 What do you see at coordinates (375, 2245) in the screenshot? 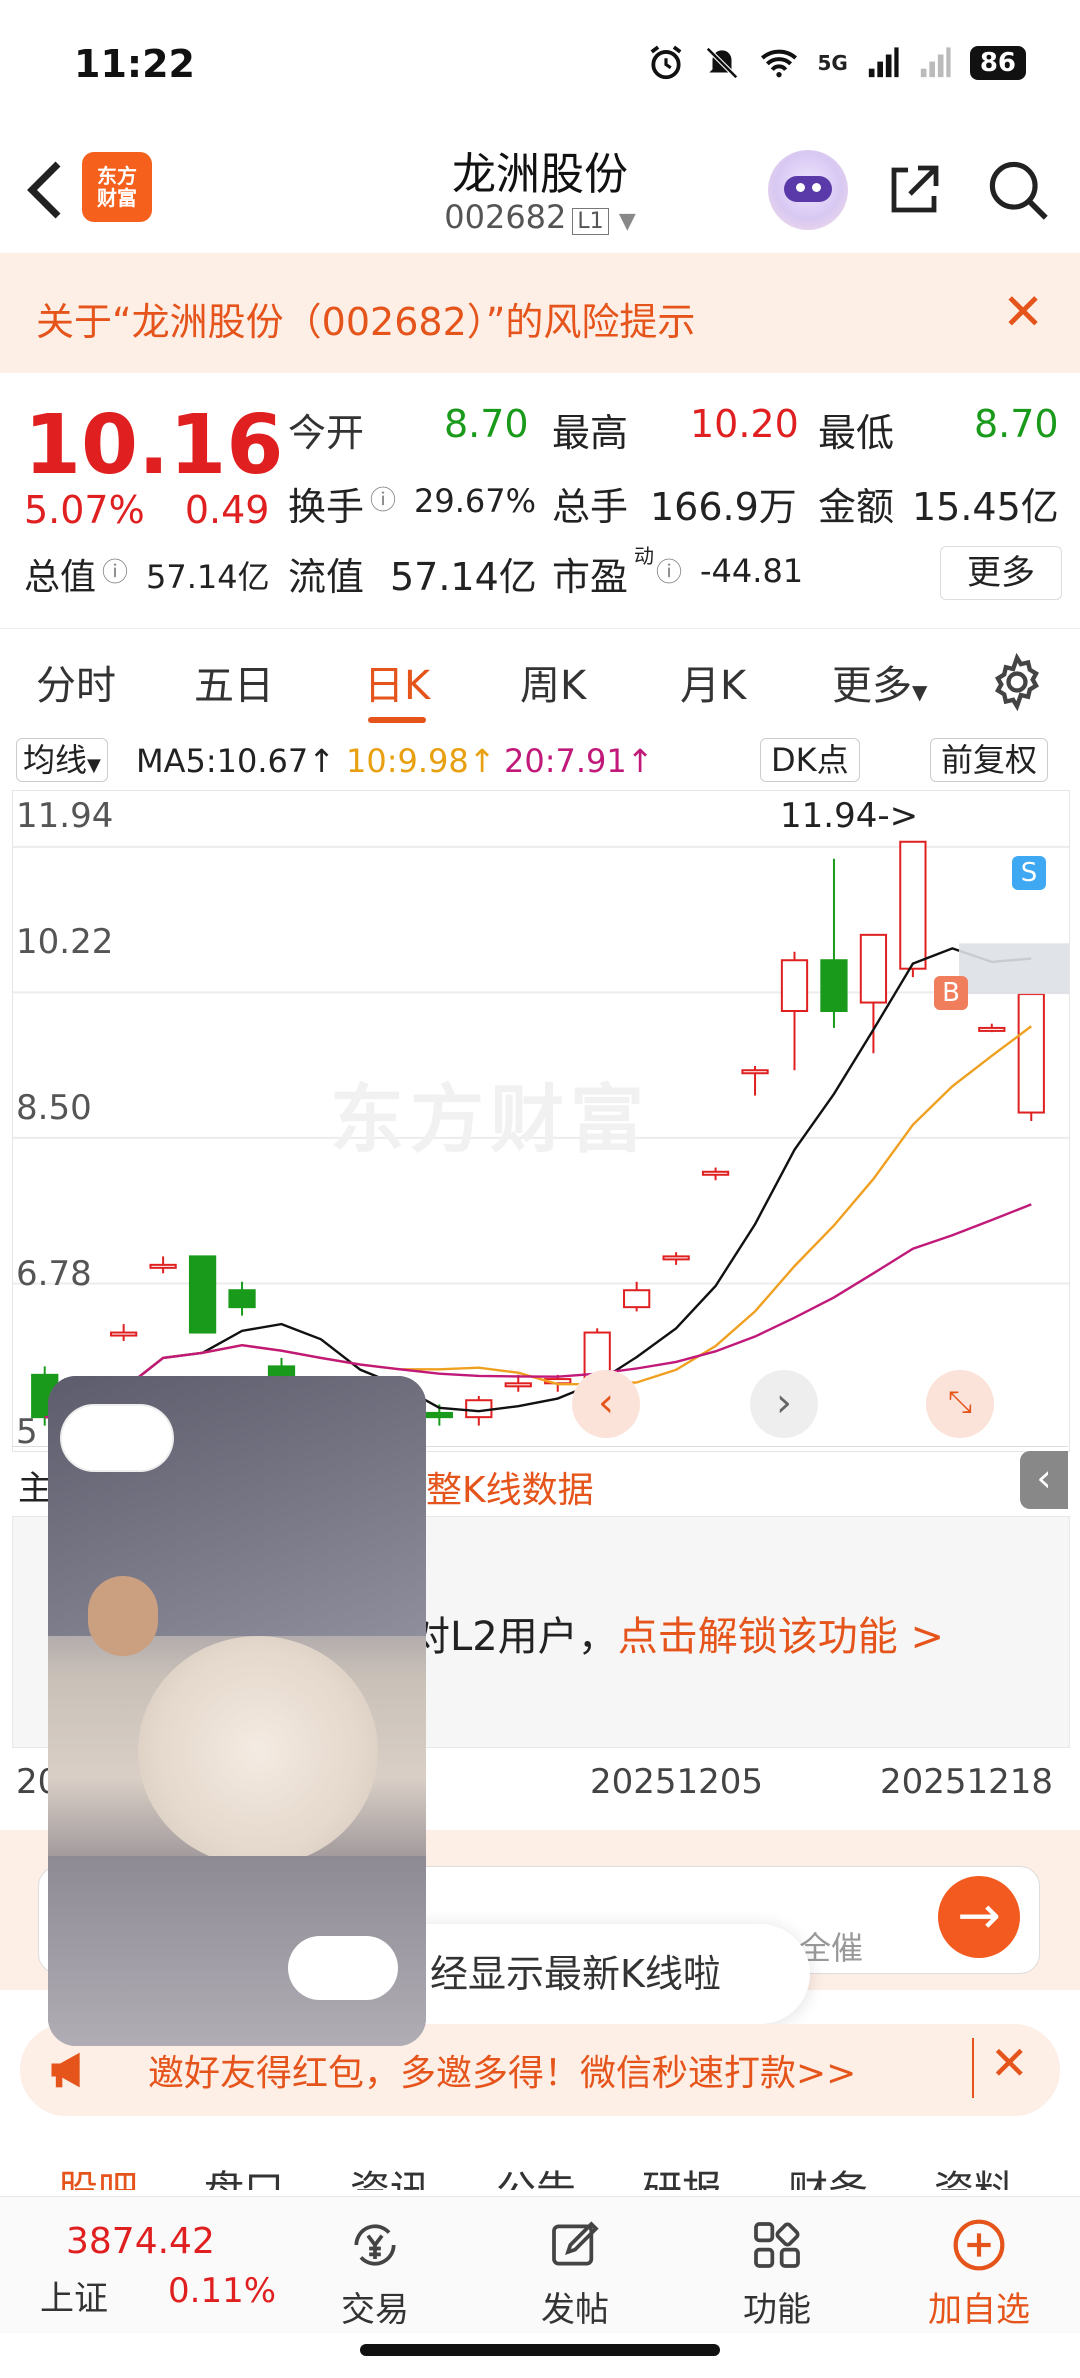
I see `yuan-exchange-icon` at bounding box center [375, 2245].